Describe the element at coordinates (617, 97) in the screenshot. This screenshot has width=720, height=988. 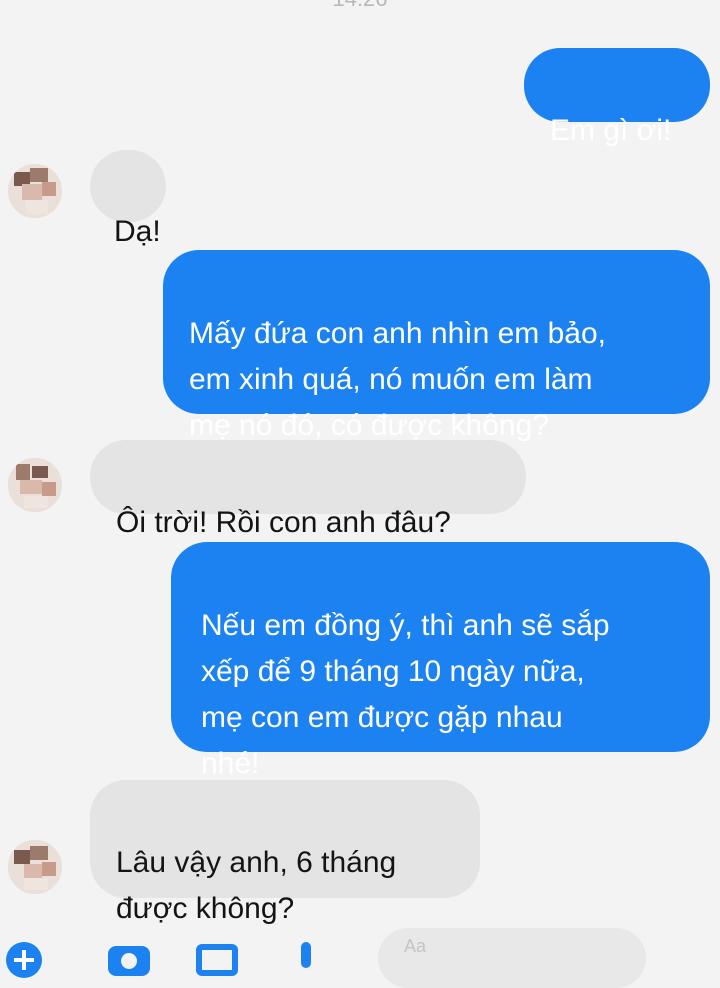
I see `outgoing-message: Em gì ơi!` at that location.